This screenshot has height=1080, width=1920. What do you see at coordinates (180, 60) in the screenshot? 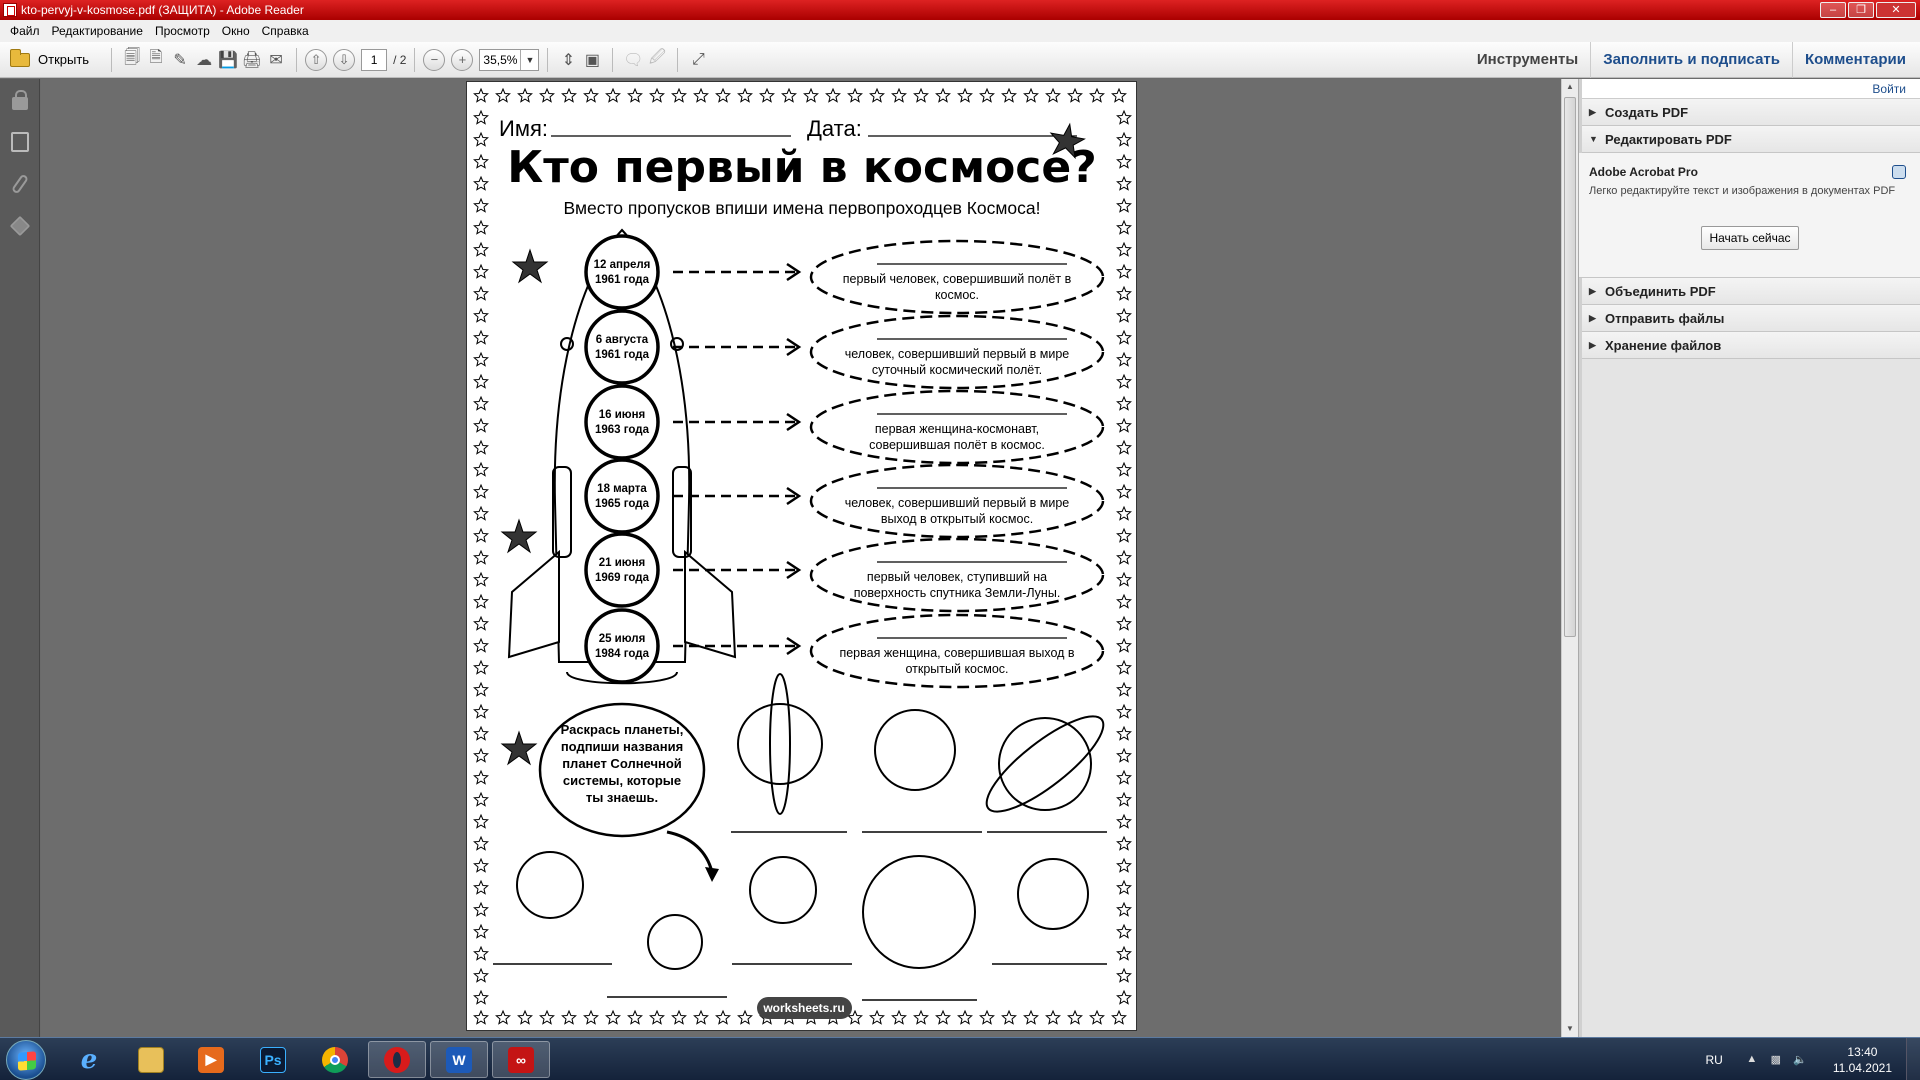
I see `edit-pdf-icon: ✎` at bounding box center [180, 60].